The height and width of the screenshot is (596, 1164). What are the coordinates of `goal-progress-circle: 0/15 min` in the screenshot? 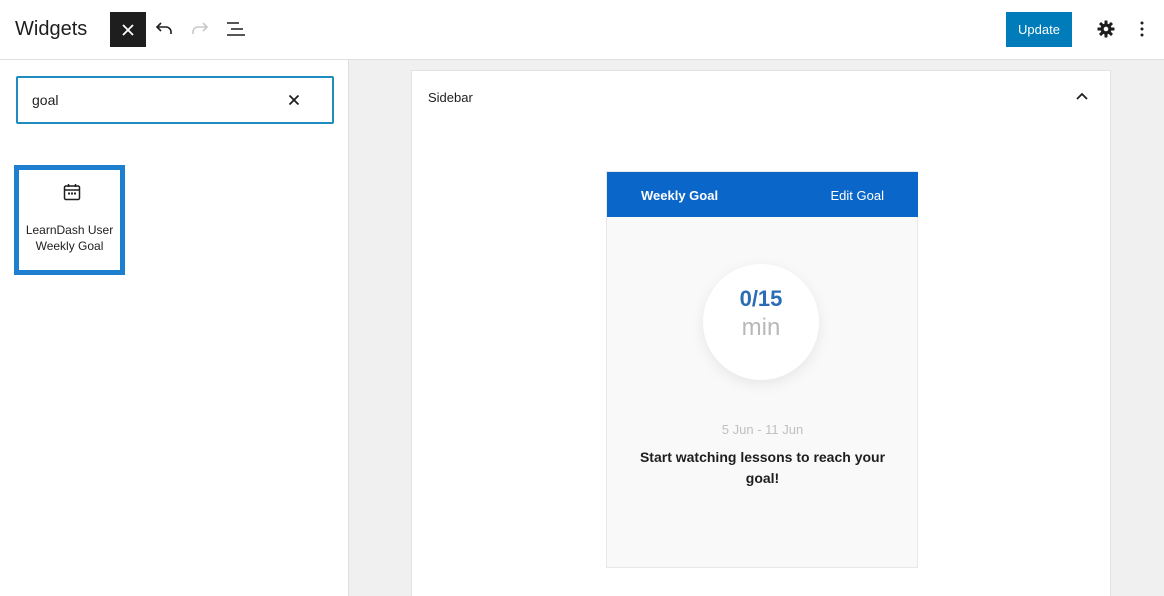 It's located at (761, 322).